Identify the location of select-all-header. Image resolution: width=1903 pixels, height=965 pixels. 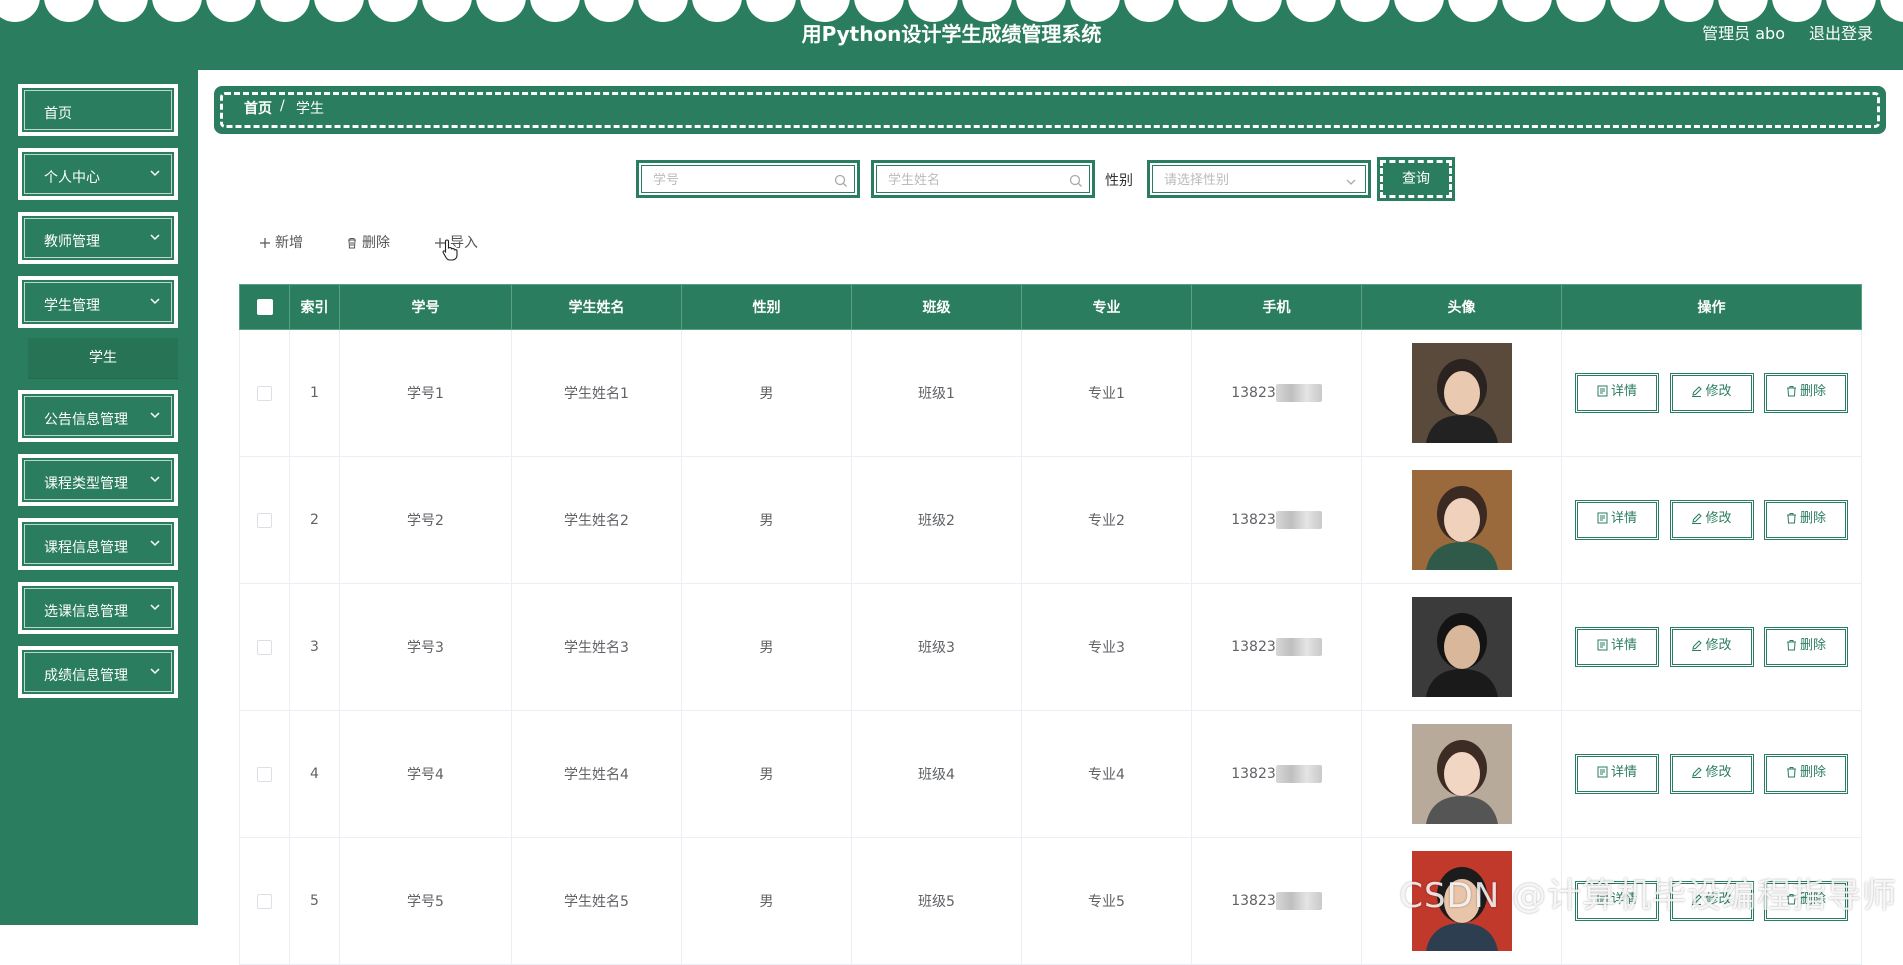
(264, 307).